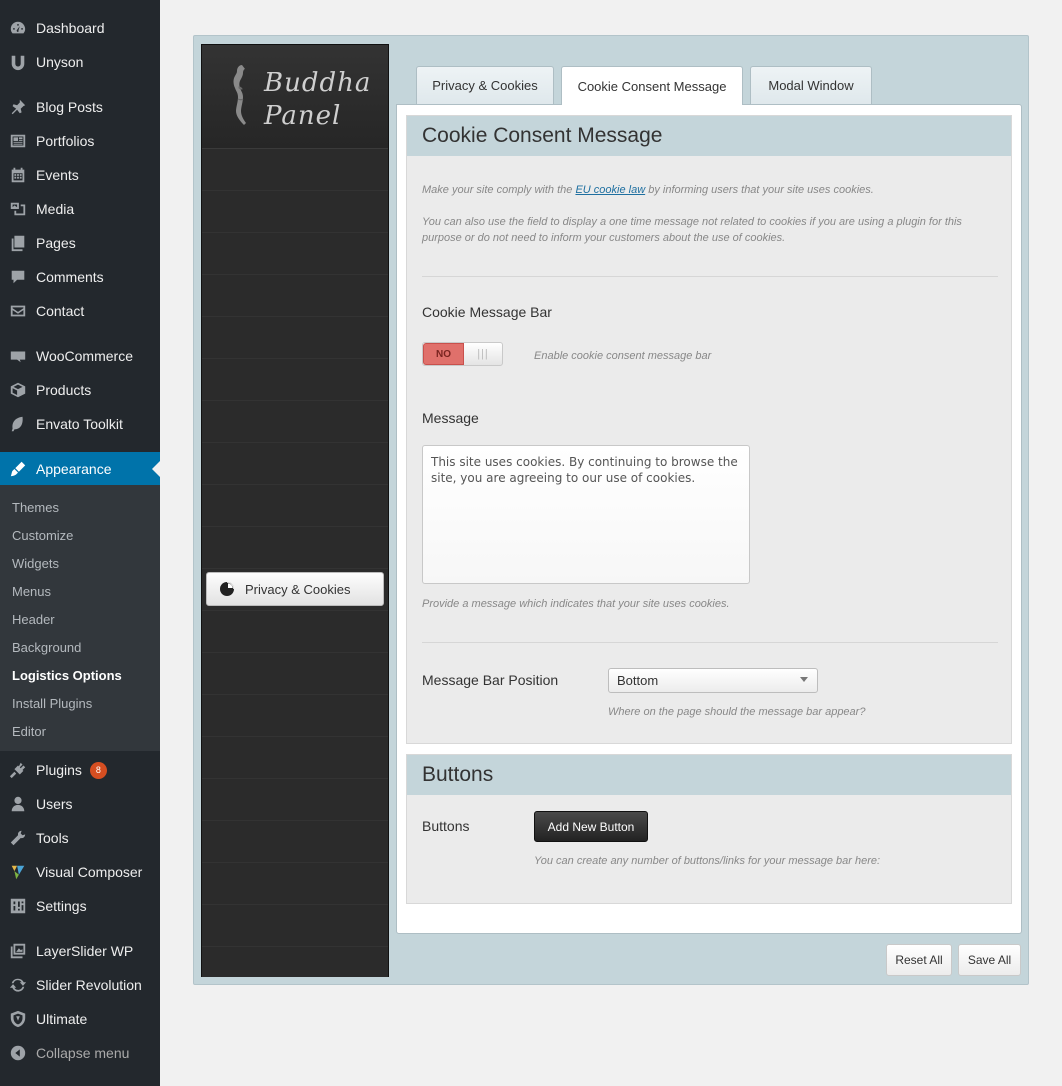  Describe the element at coordinates (80, 107) in the screenshot. I see `sidebar-item-blog-posts: Blog Posts` at that location.